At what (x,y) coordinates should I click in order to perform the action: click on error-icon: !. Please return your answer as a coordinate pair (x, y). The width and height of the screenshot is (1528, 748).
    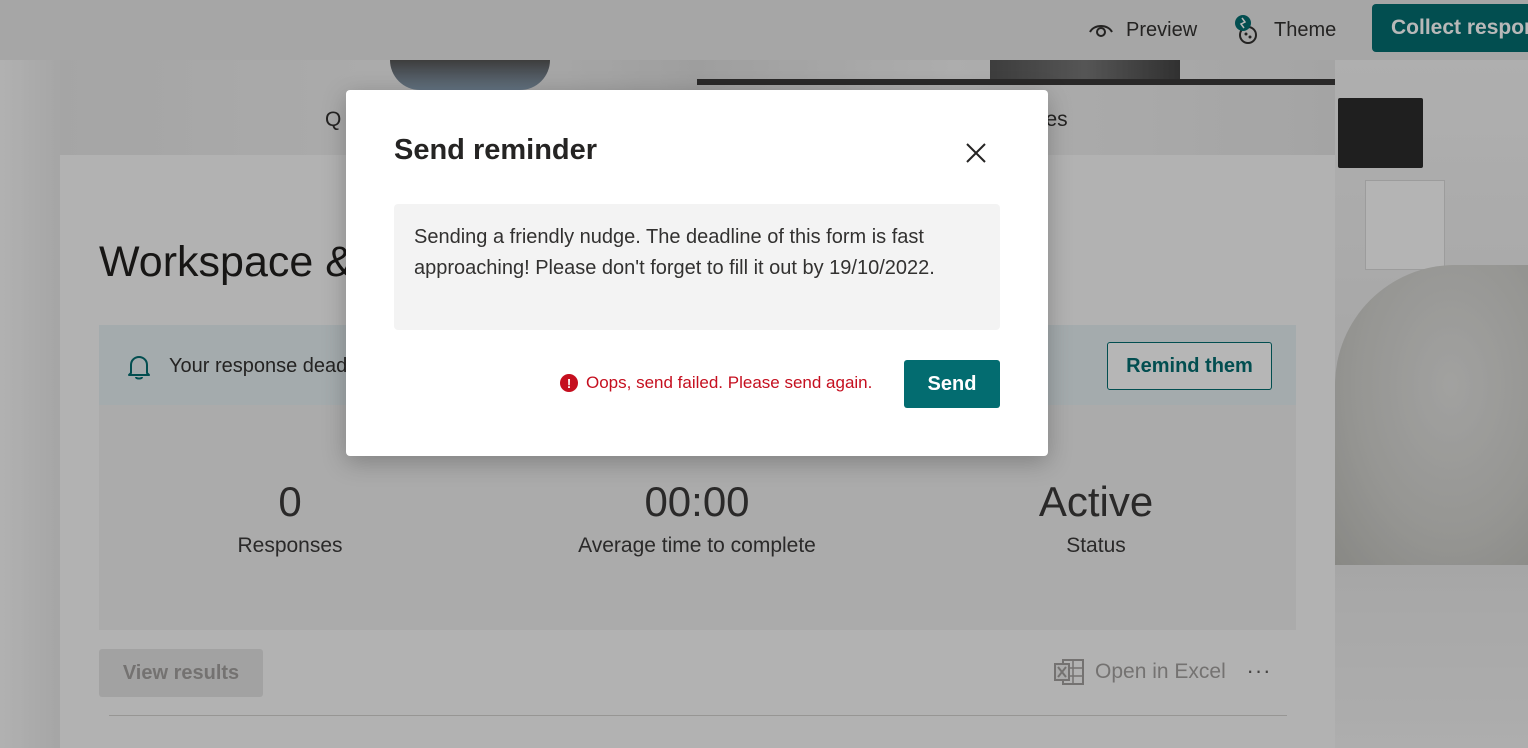
    Looking at the image, I should click on (569, 383).